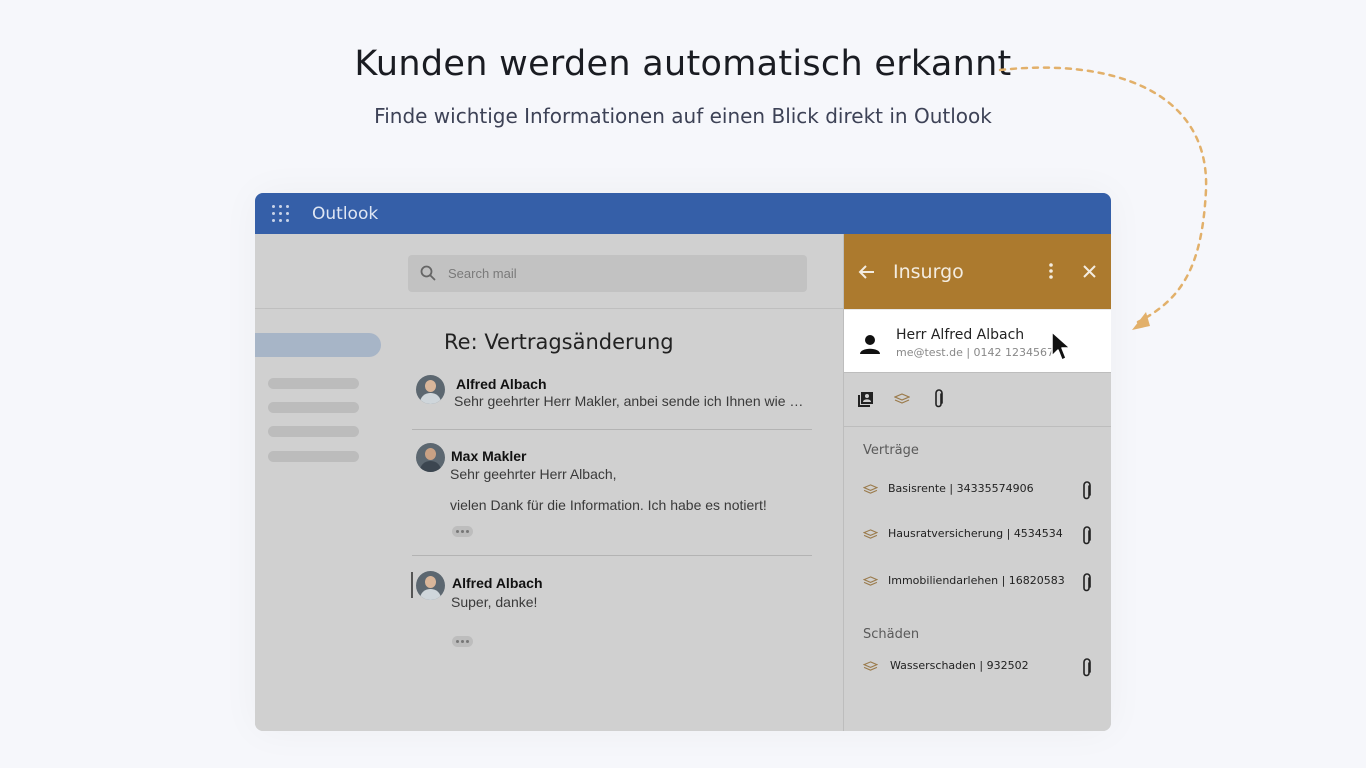 This screenshot has height=768, width=1366. Describe the element at coordinates (559, 342) in the screenshot. I see `thread-subject: Re: Vertragsänderung` at that location.